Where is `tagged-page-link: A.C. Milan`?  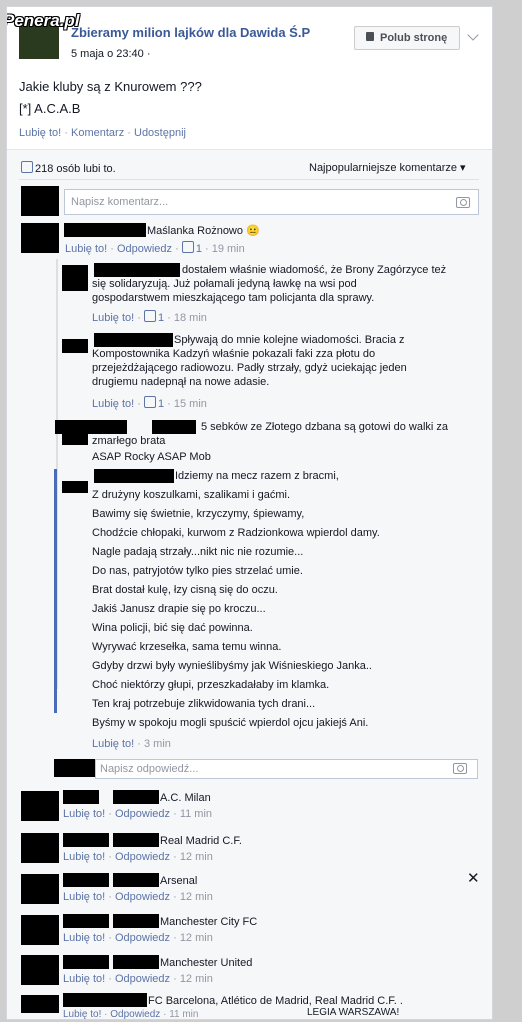 tagged-page-link: A.C. Milan is located at coordinates (185, 798).